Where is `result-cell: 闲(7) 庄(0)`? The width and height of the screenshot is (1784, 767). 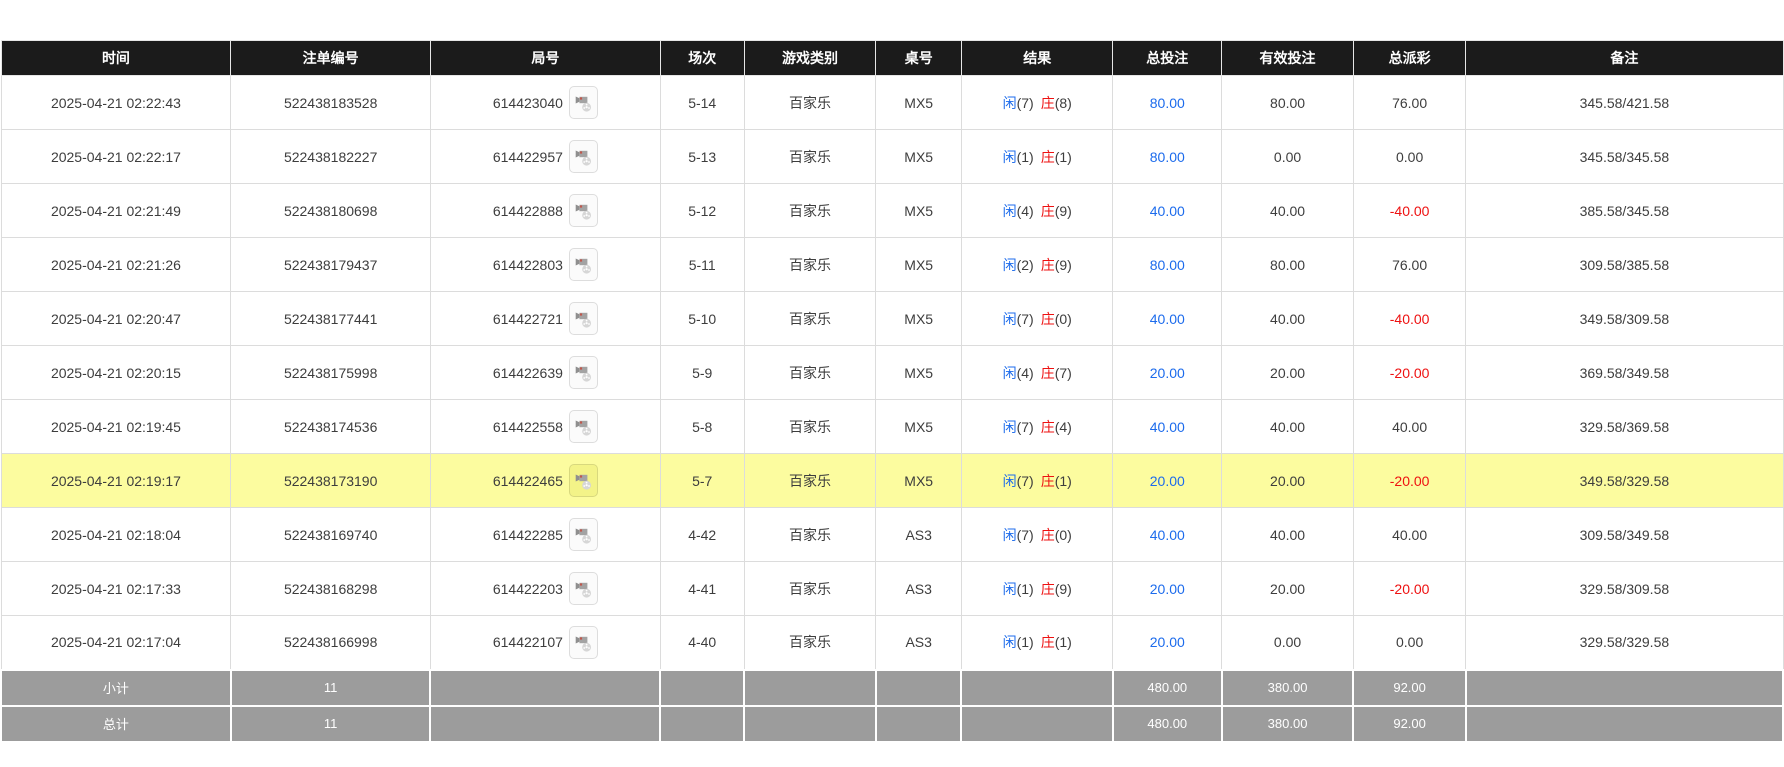 result-cell: 闲(7) 庄(0) is located at coordinates (1037, 534).